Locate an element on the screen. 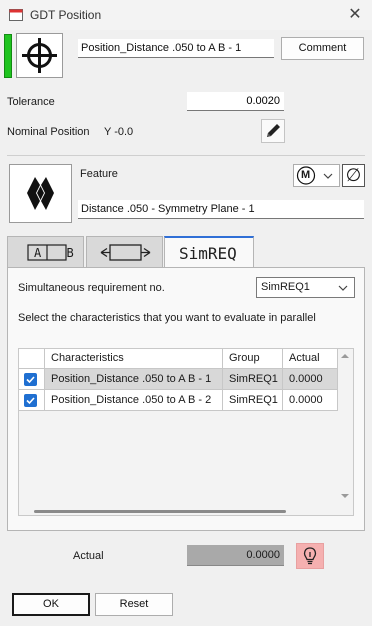 The width and height of the screenshot is (372, 626). close-icon: ✕ is located at coordinates (355, 15).